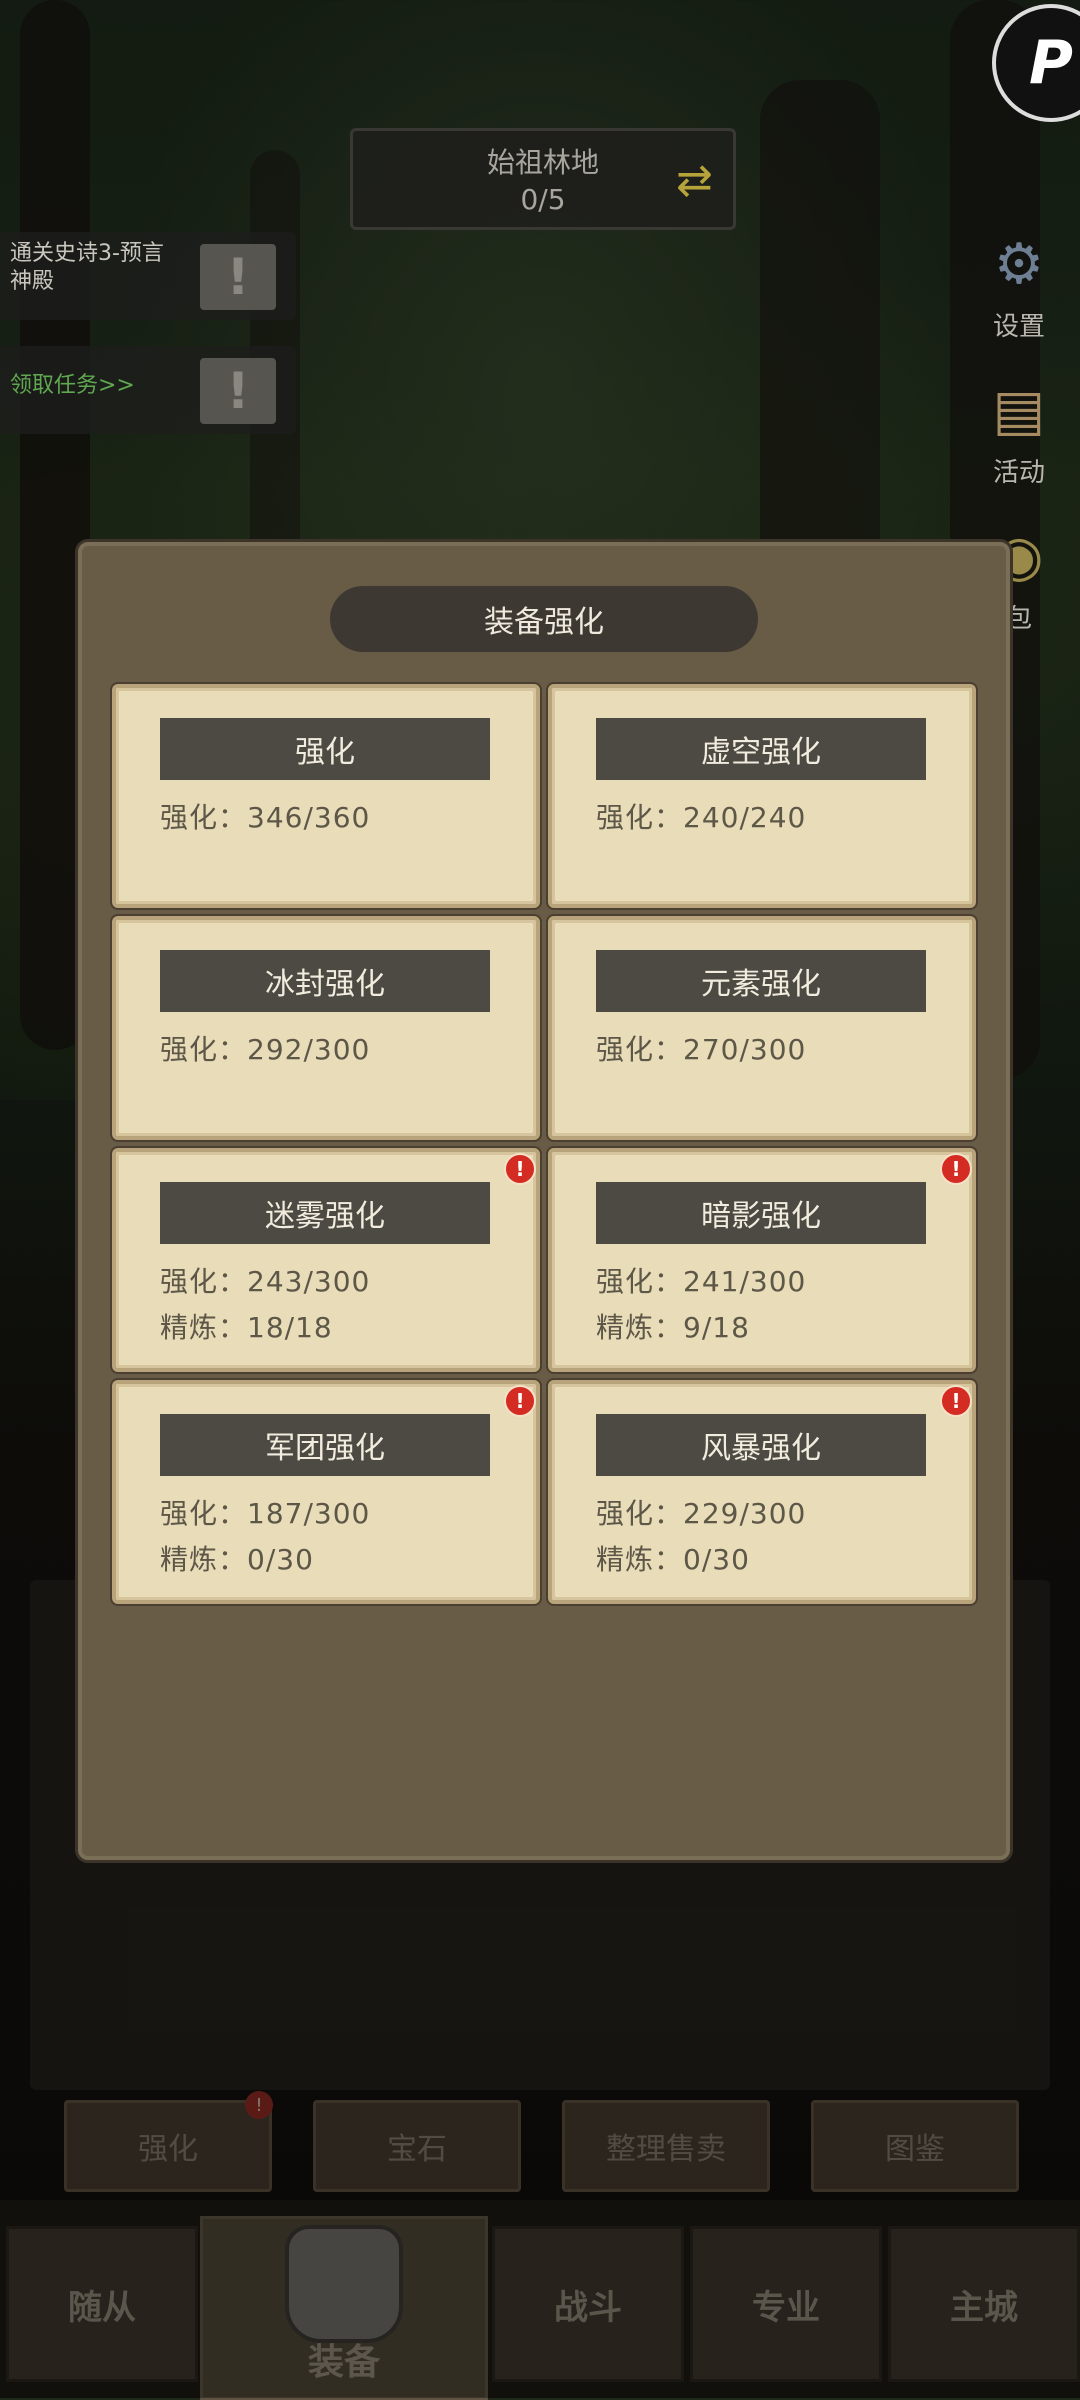 The width and height of the screenshot is (1080, 2400). Describe the element at coordinates (265, 1513) in the screenshot. I see `card-enhance-progress: 强化：187/300` at that location.